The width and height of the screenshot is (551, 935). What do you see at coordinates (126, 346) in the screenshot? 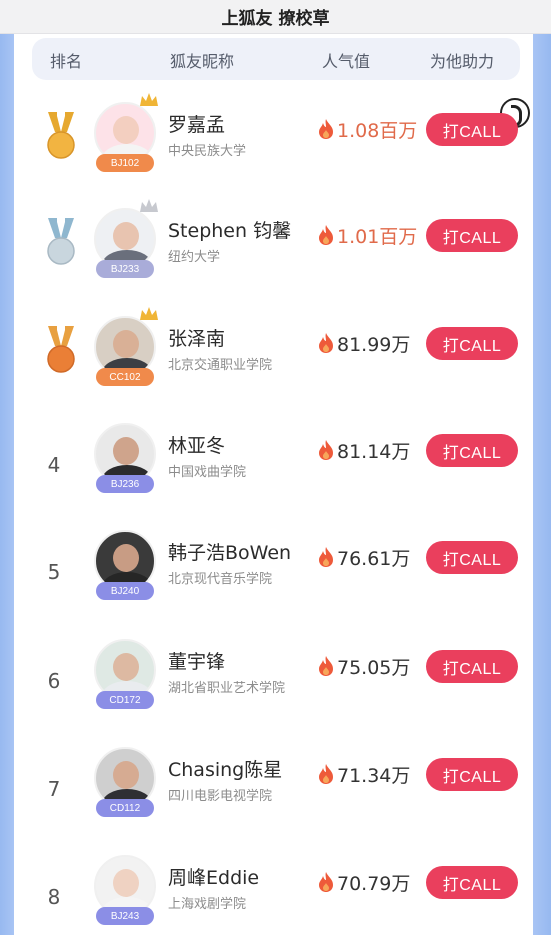
I see `avatar: CC102` at bounding box center [126, 346].